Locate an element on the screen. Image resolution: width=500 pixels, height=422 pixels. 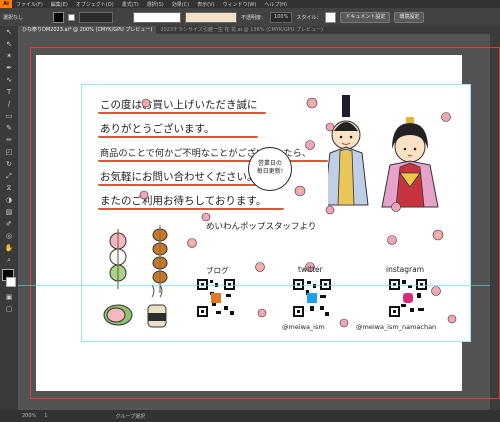
selection-tool-icon: ↖ is located at coordinates (9, 32).